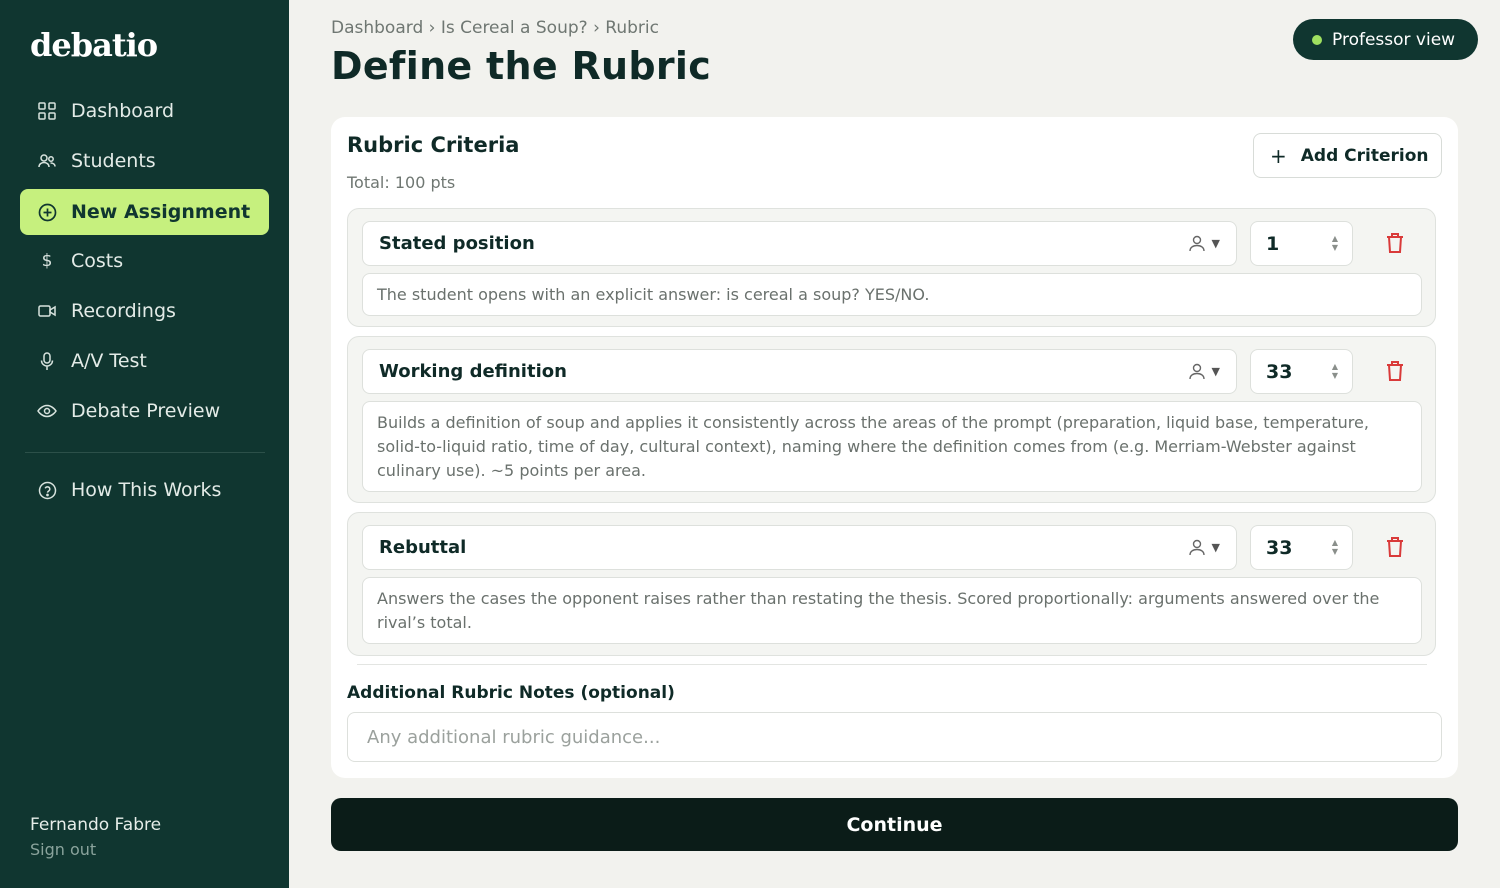 The height and width of the screenshot is (888, 1500). Describe the element at coordinates (47, 212) in the screenshot. I see `plus-circle-icon` at that location.